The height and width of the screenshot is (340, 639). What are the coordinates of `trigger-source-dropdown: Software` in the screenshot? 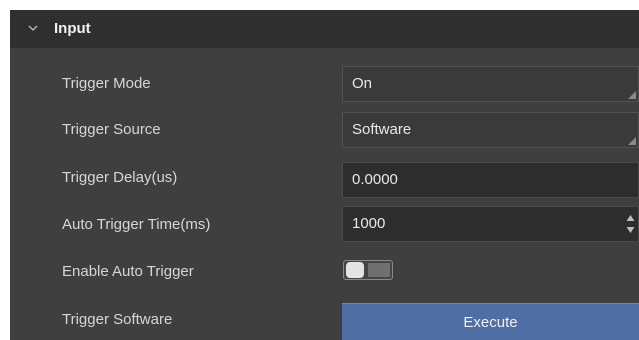 It's located at (490, 130).